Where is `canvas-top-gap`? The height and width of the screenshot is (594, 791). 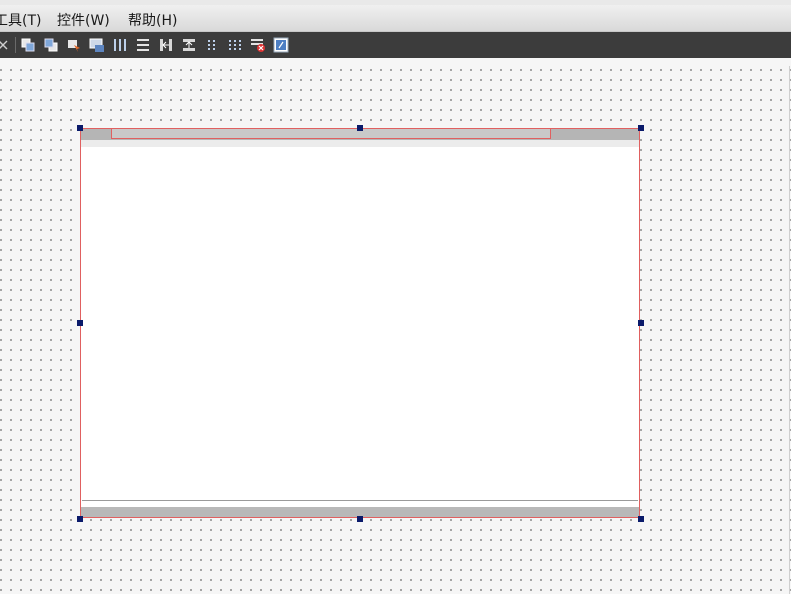 canvas-top-gap is located at coordinates (395, 62).